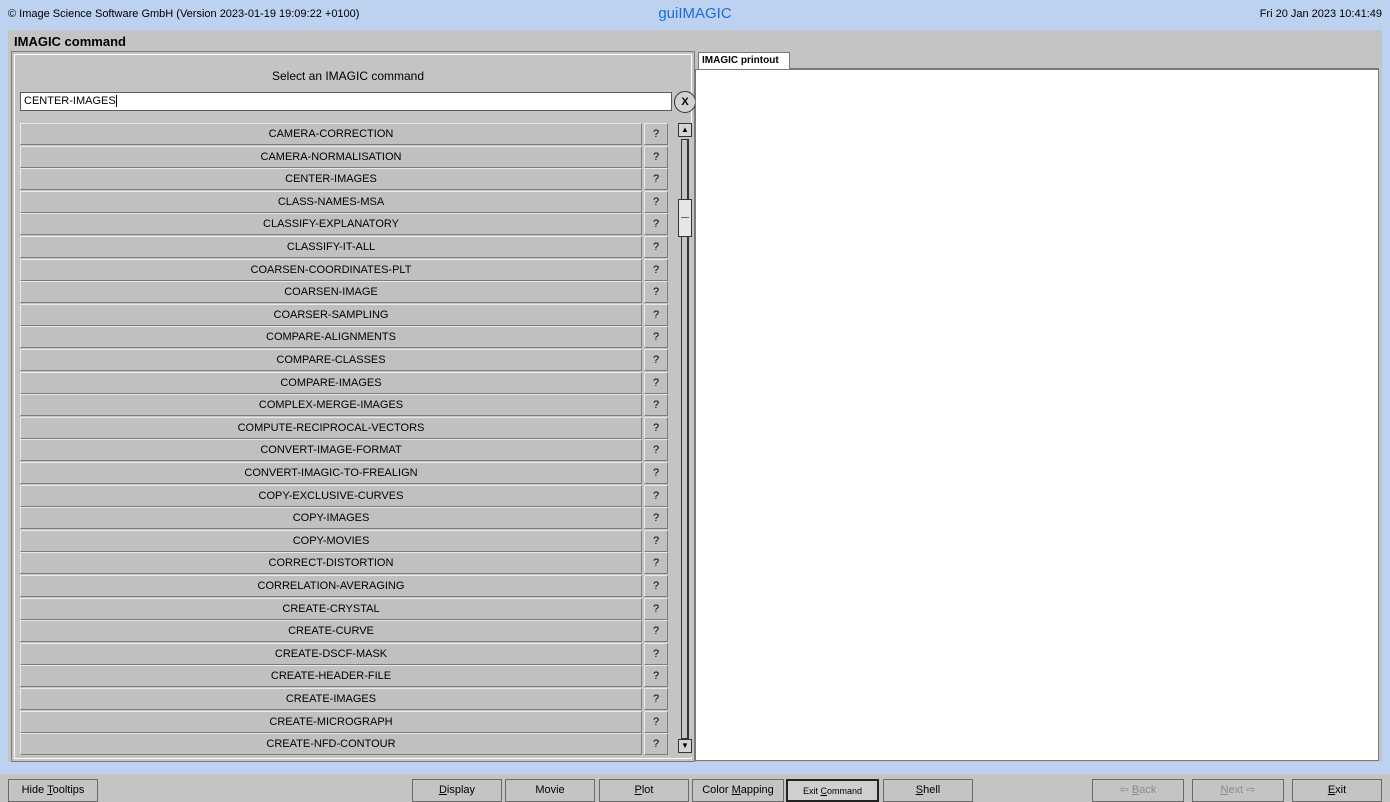 The height and width of the screenshot is (802, 1390). Describe the element at coordinates (331, 631) in the screenshot. I see `command-row: CREATE-CURVE` at that location.